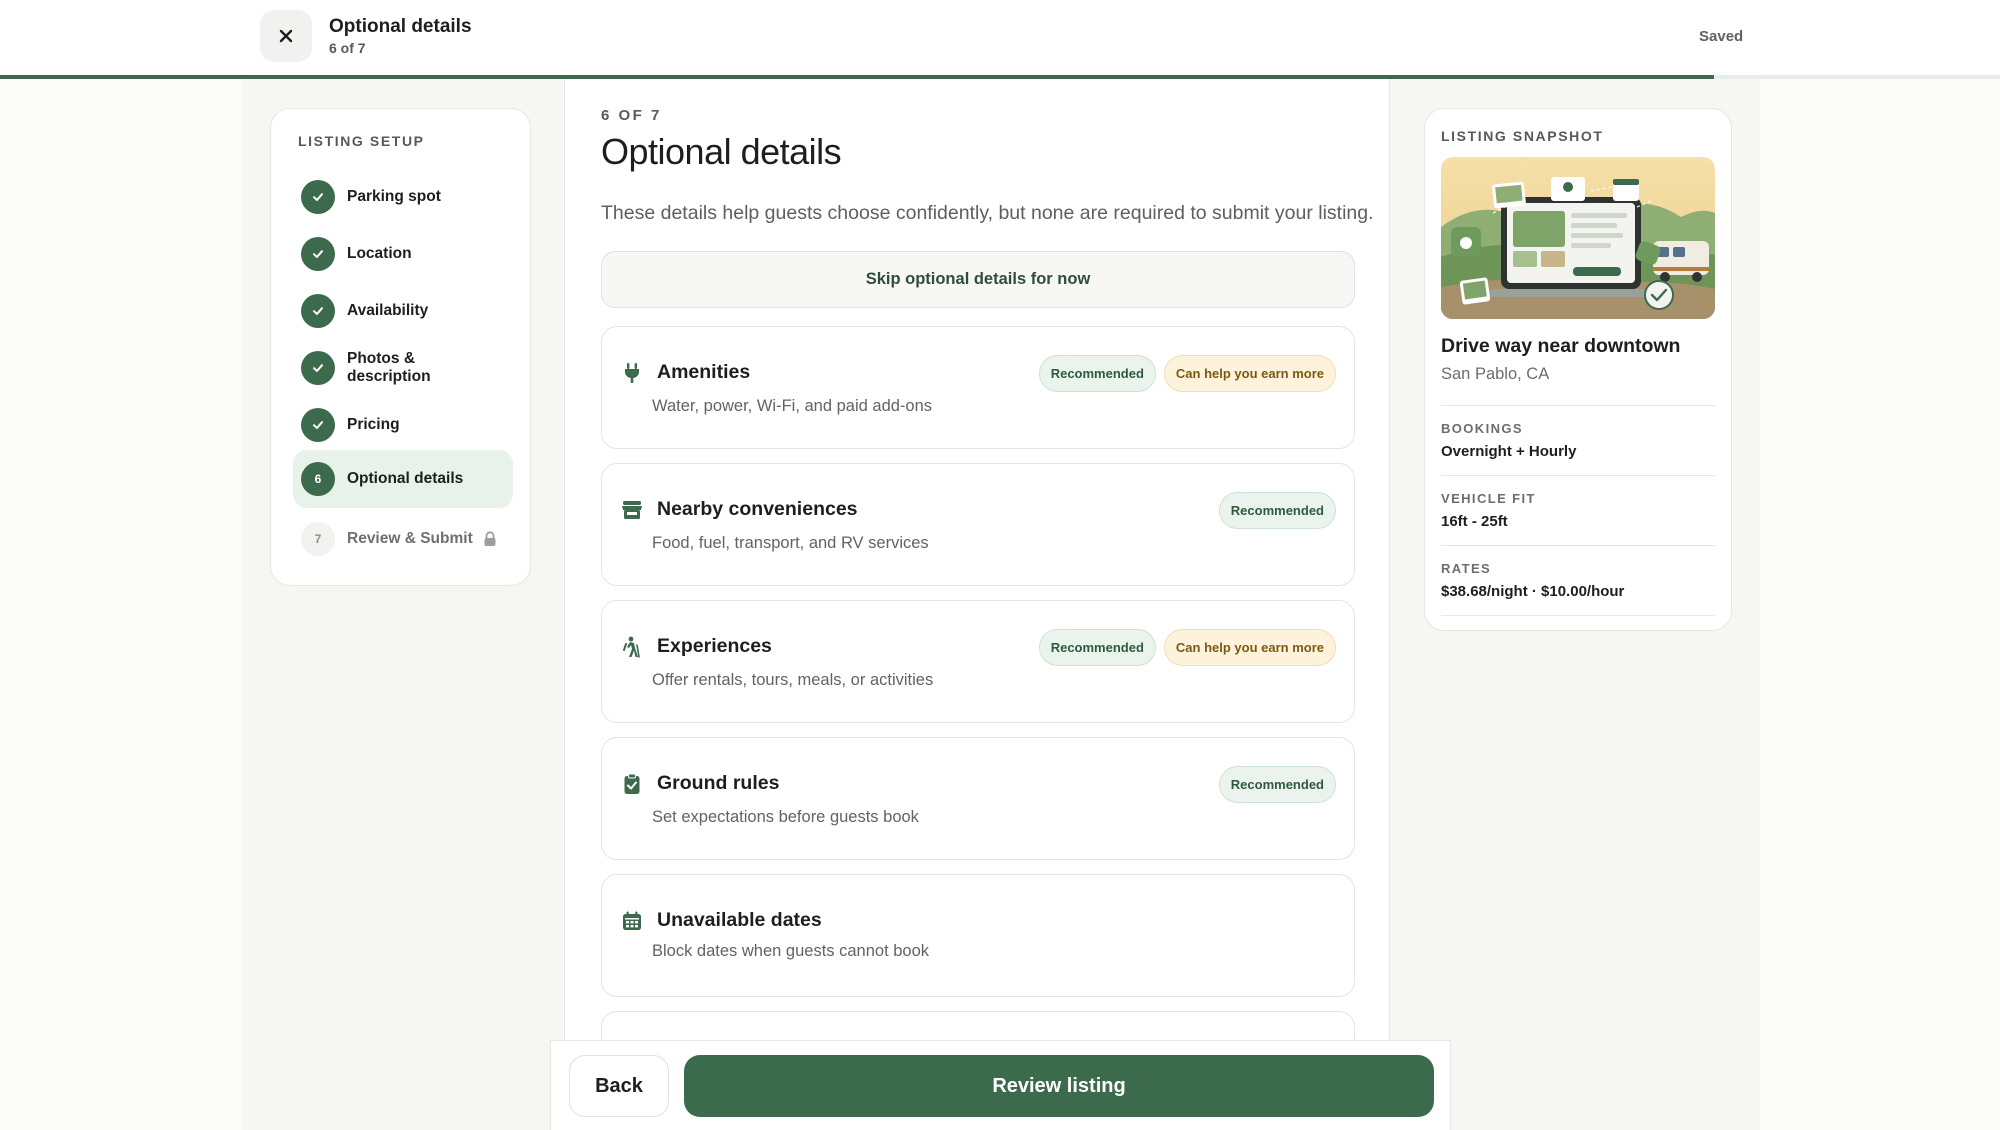 Image resolution: width=2000 pixels, height=1130 pixels. I want to click on sidebar-item-label: Optional details, so click(405, 478).